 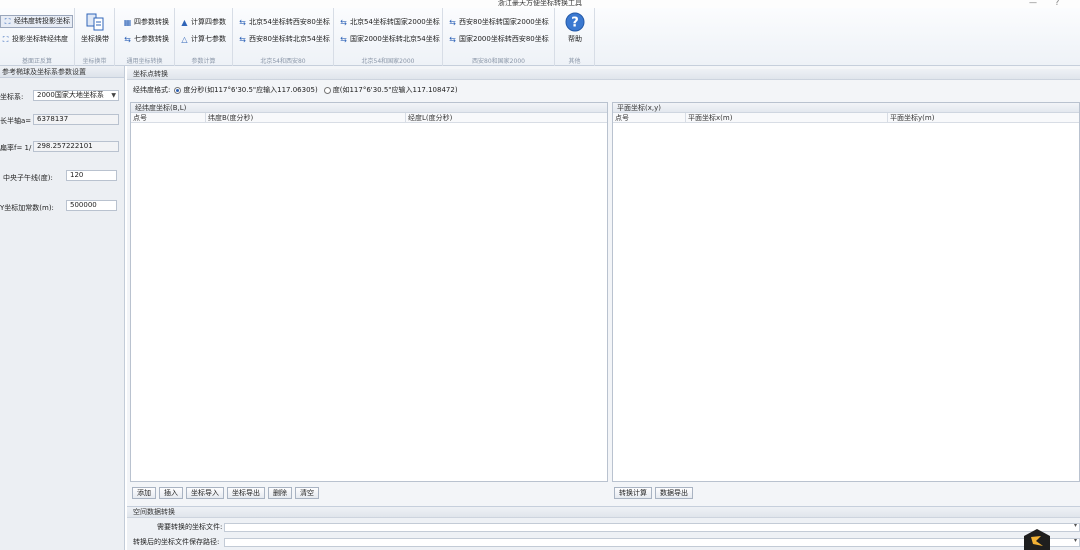 What do you see at coordinates (283, 61) in the screenshot?
I see `ribbon-group-label: 北京54和西安80` at bounding box center [283, 61].